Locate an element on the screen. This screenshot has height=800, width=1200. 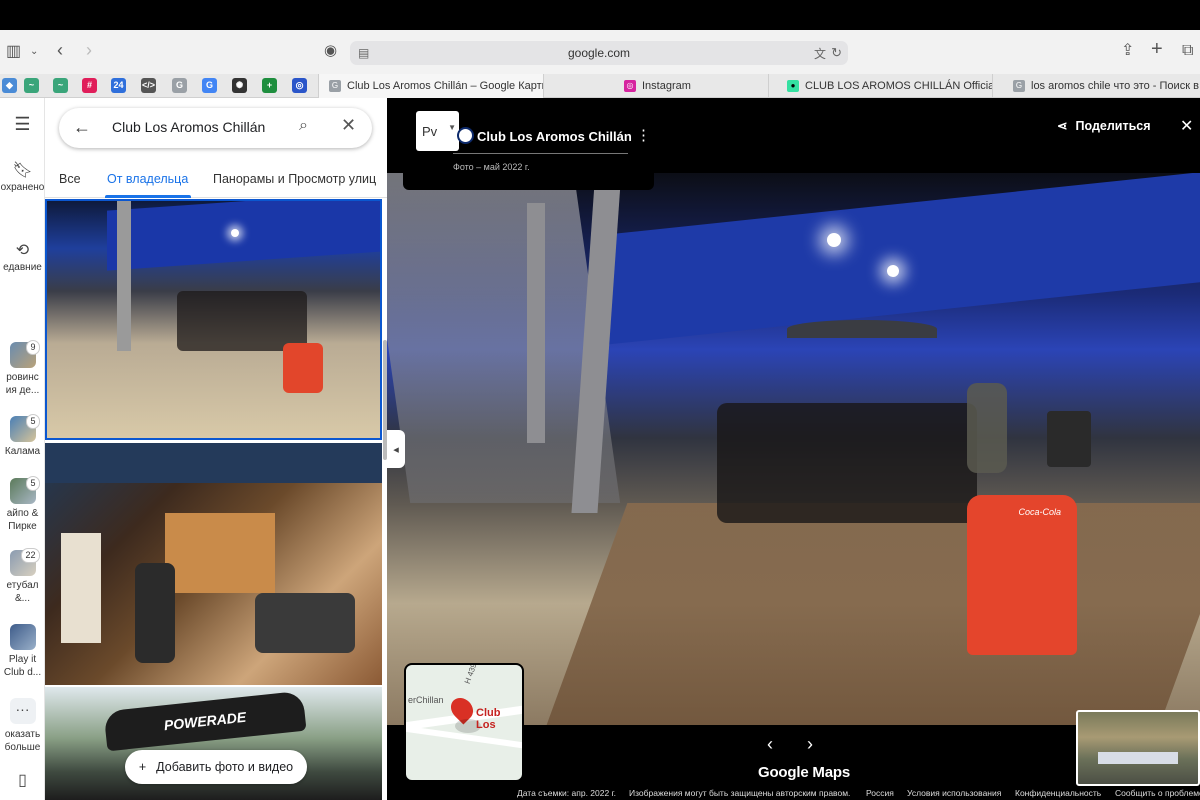
share-button: ⋖ Поделиться is located at coordinates (1104, 126).